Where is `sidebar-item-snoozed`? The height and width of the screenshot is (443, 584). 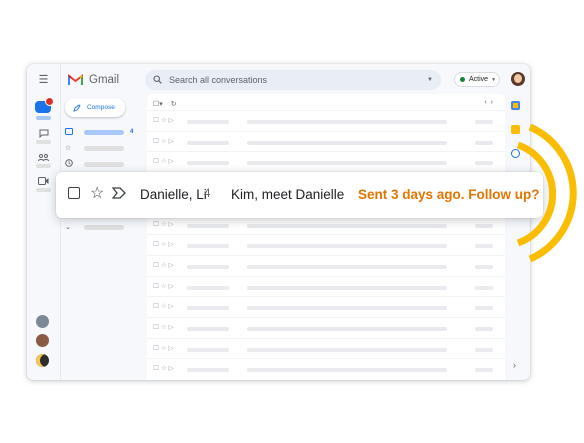
sidebar-item-snoozed is located at coordinates (94, 164).